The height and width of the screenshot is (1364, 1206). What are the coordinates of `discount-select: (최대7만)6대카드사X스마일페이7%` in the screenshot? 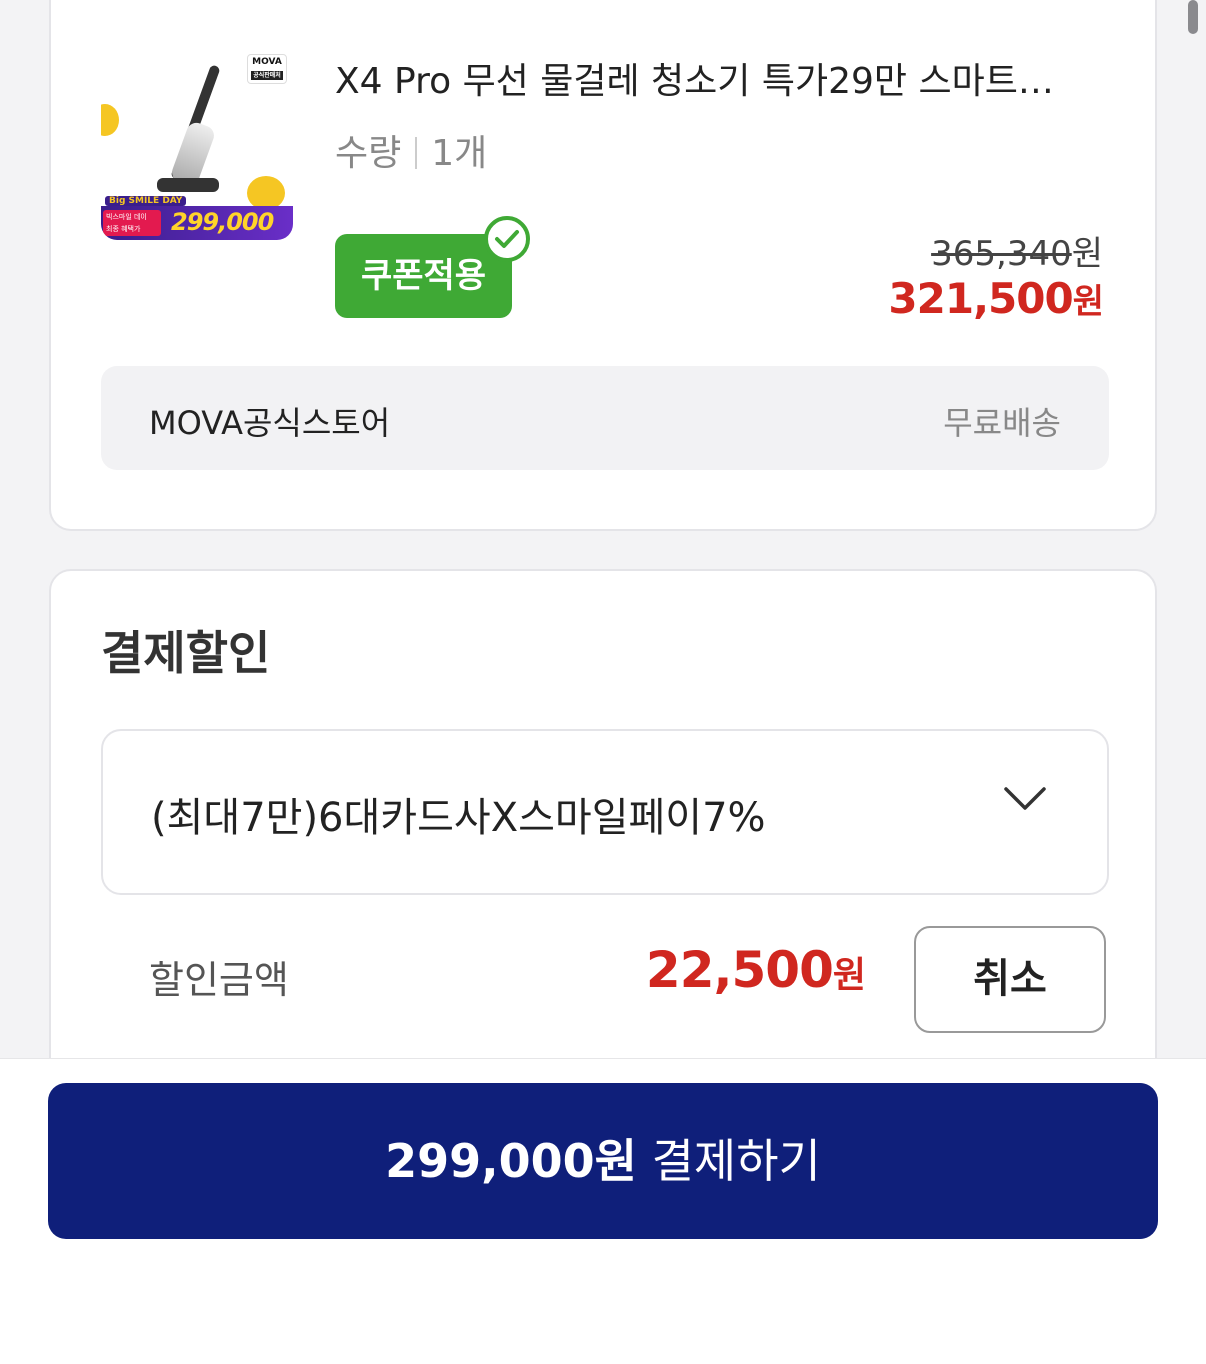 It's located at (605, 812).